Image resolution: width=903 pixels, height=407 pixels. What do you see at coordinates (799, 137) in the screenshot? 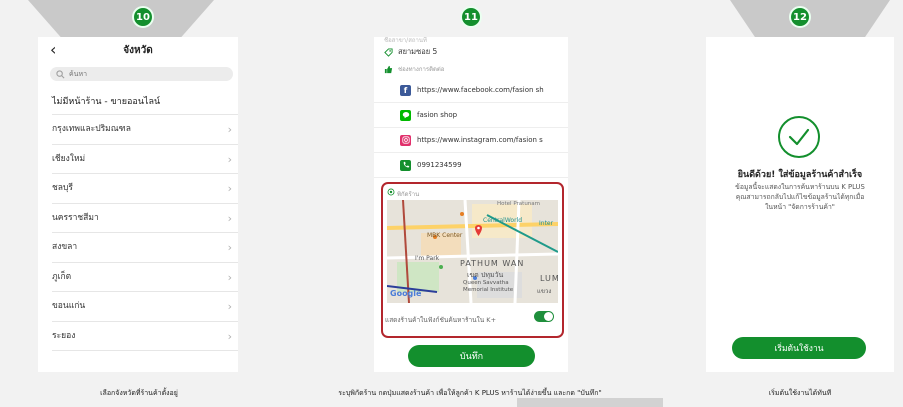
I see `success-check-icon` at bounding box center [799, 137].